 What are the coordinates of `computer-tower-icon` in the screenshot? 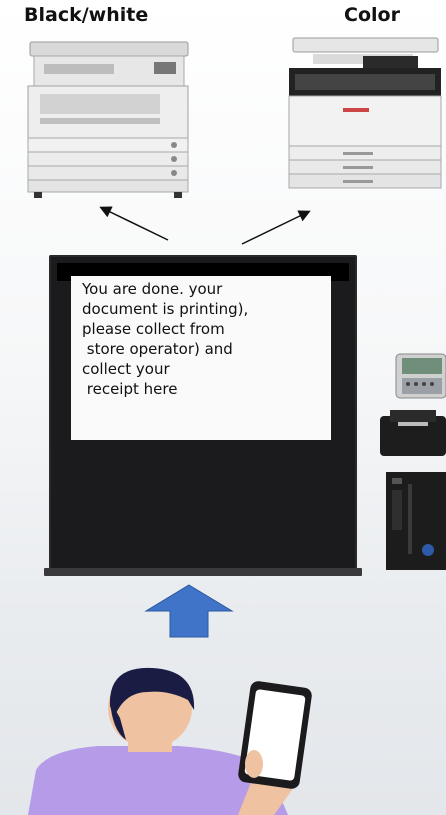 It's located at (416, 521).